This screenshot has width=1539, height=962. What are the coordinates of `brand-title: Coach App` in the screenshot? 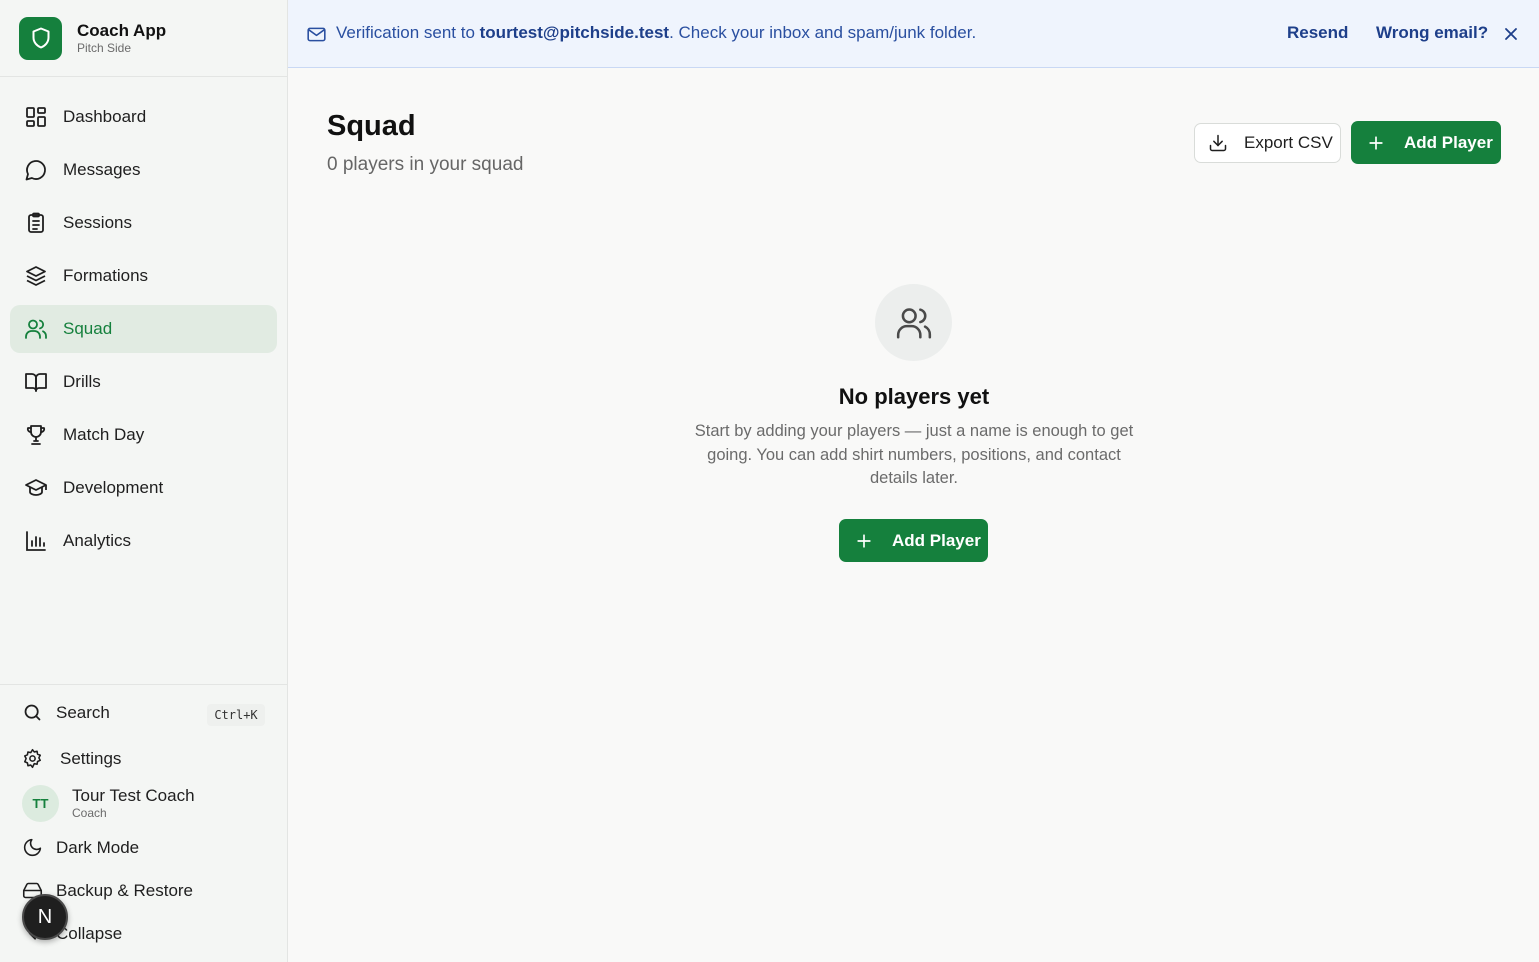 It's located at (122, 30).